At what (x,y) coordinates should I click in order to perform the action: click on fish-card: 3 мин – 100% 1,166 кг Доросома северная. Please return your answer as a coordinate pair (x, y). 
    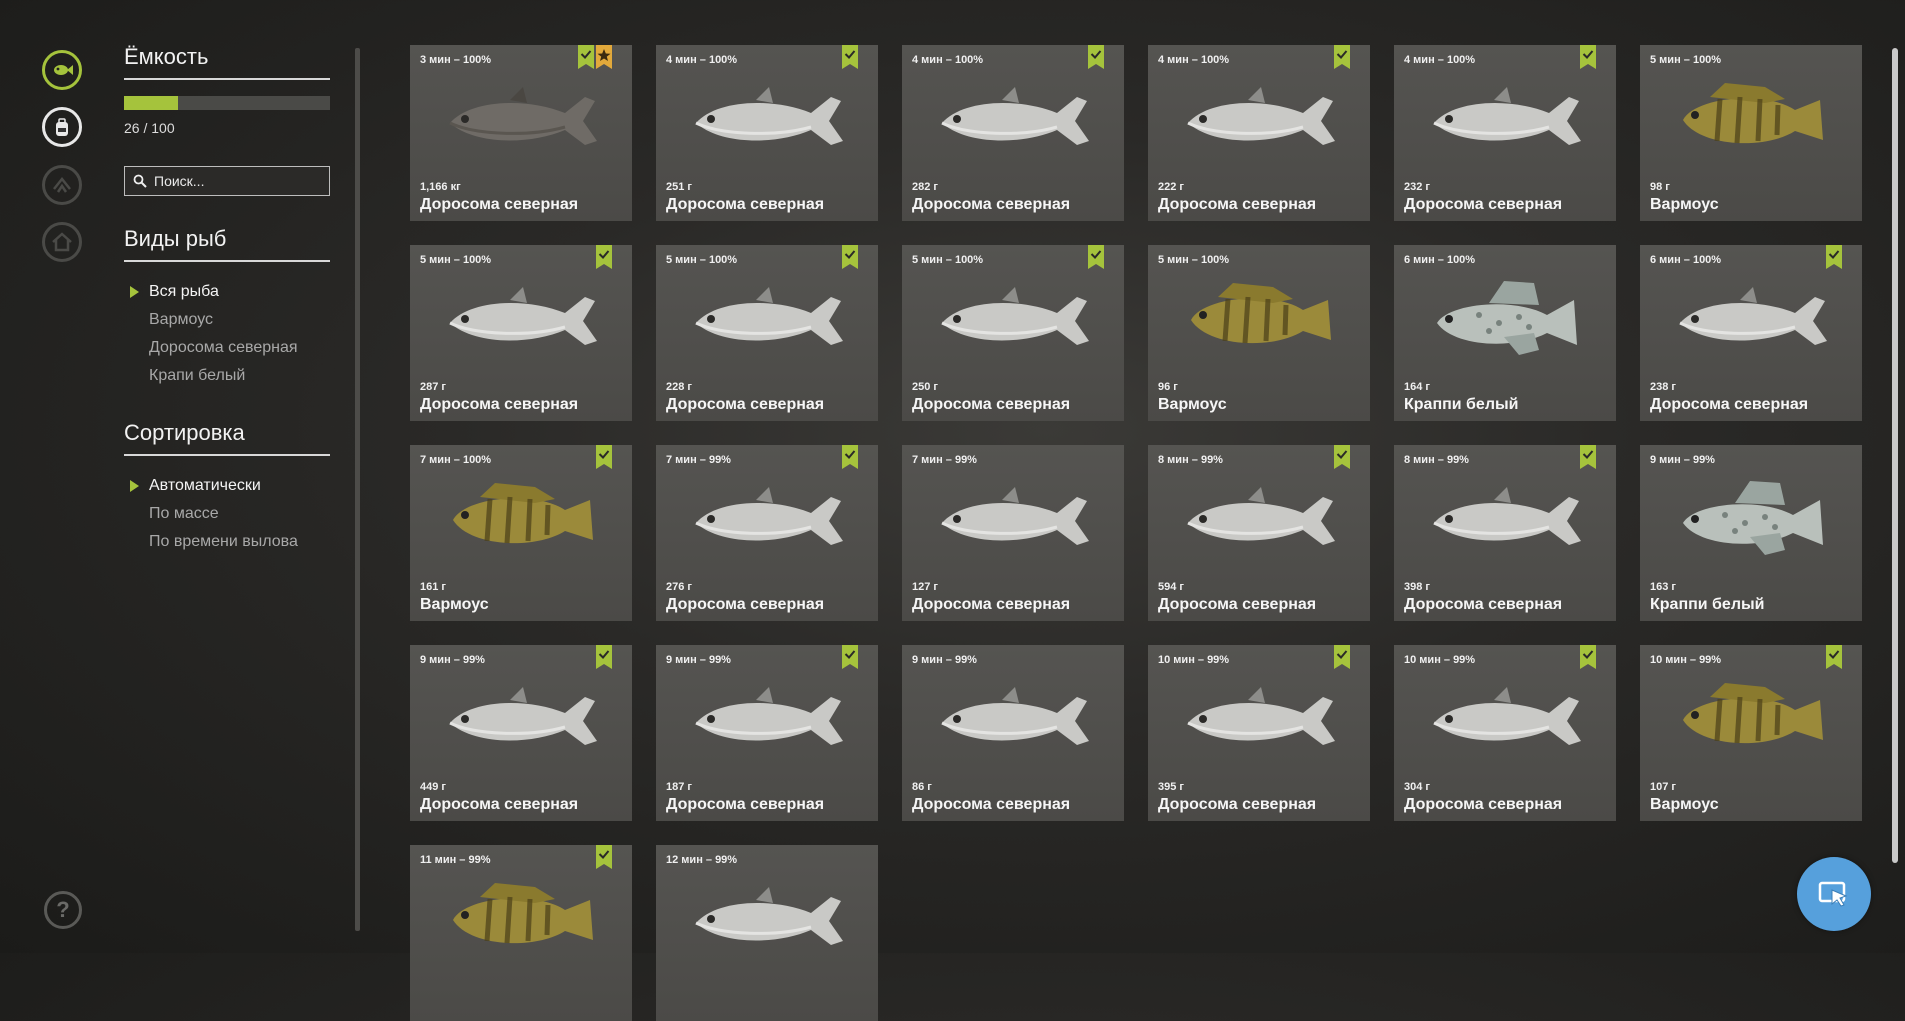
    Looking at the image, I should click on (521, 133).